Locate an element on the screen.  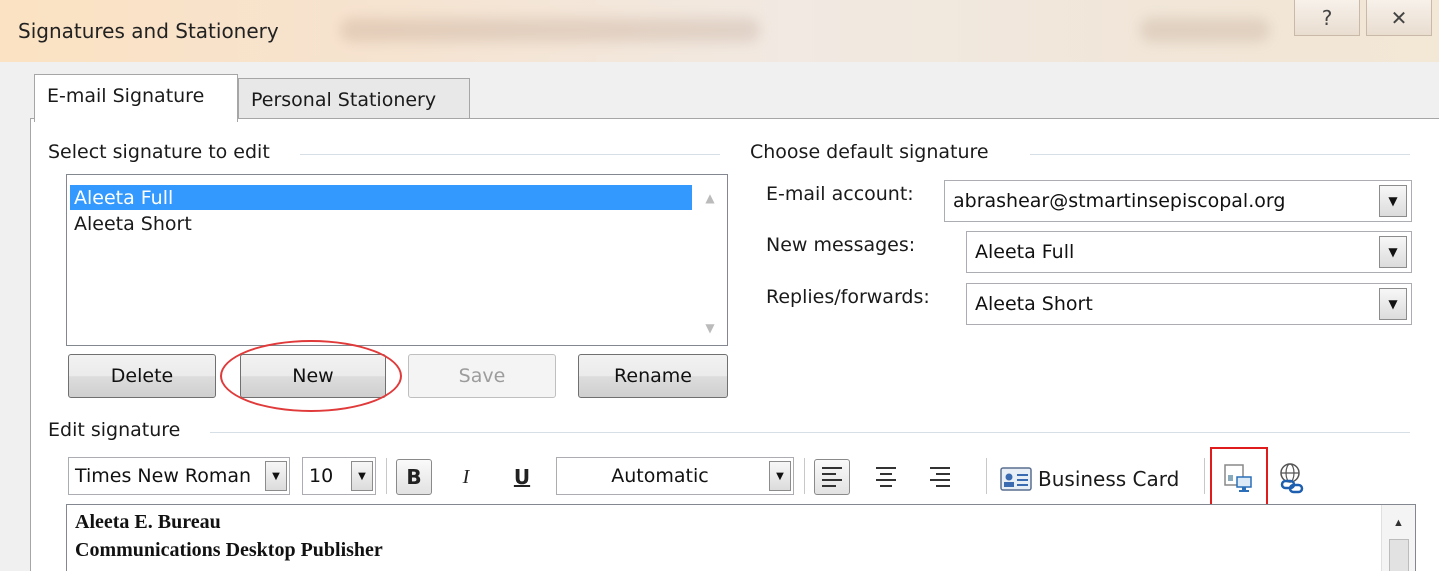
hyperlink-icon is located at coordinates (1292, 478).